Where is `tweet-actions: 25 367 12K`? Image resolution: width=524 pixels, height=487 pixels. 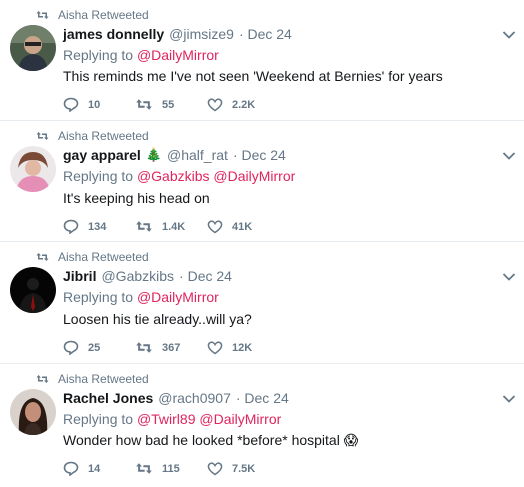
tweet-actions: 25 367 12K is located at coordinates (171, 347).